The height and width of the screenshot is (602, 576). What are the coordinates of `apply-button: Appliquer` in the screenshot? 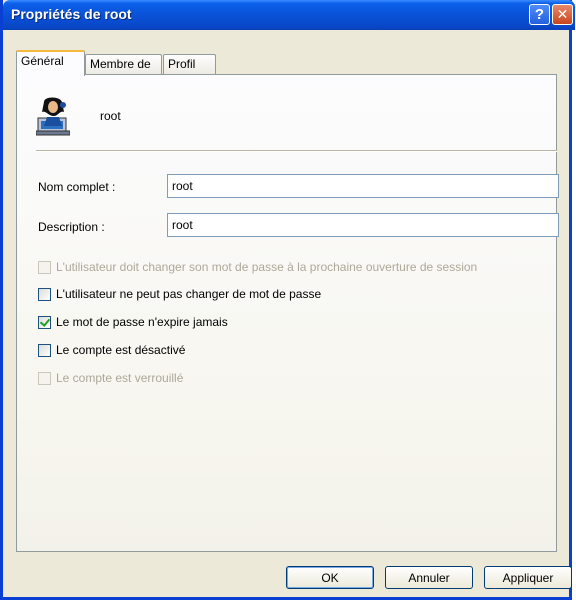 It's located at (528, 577).